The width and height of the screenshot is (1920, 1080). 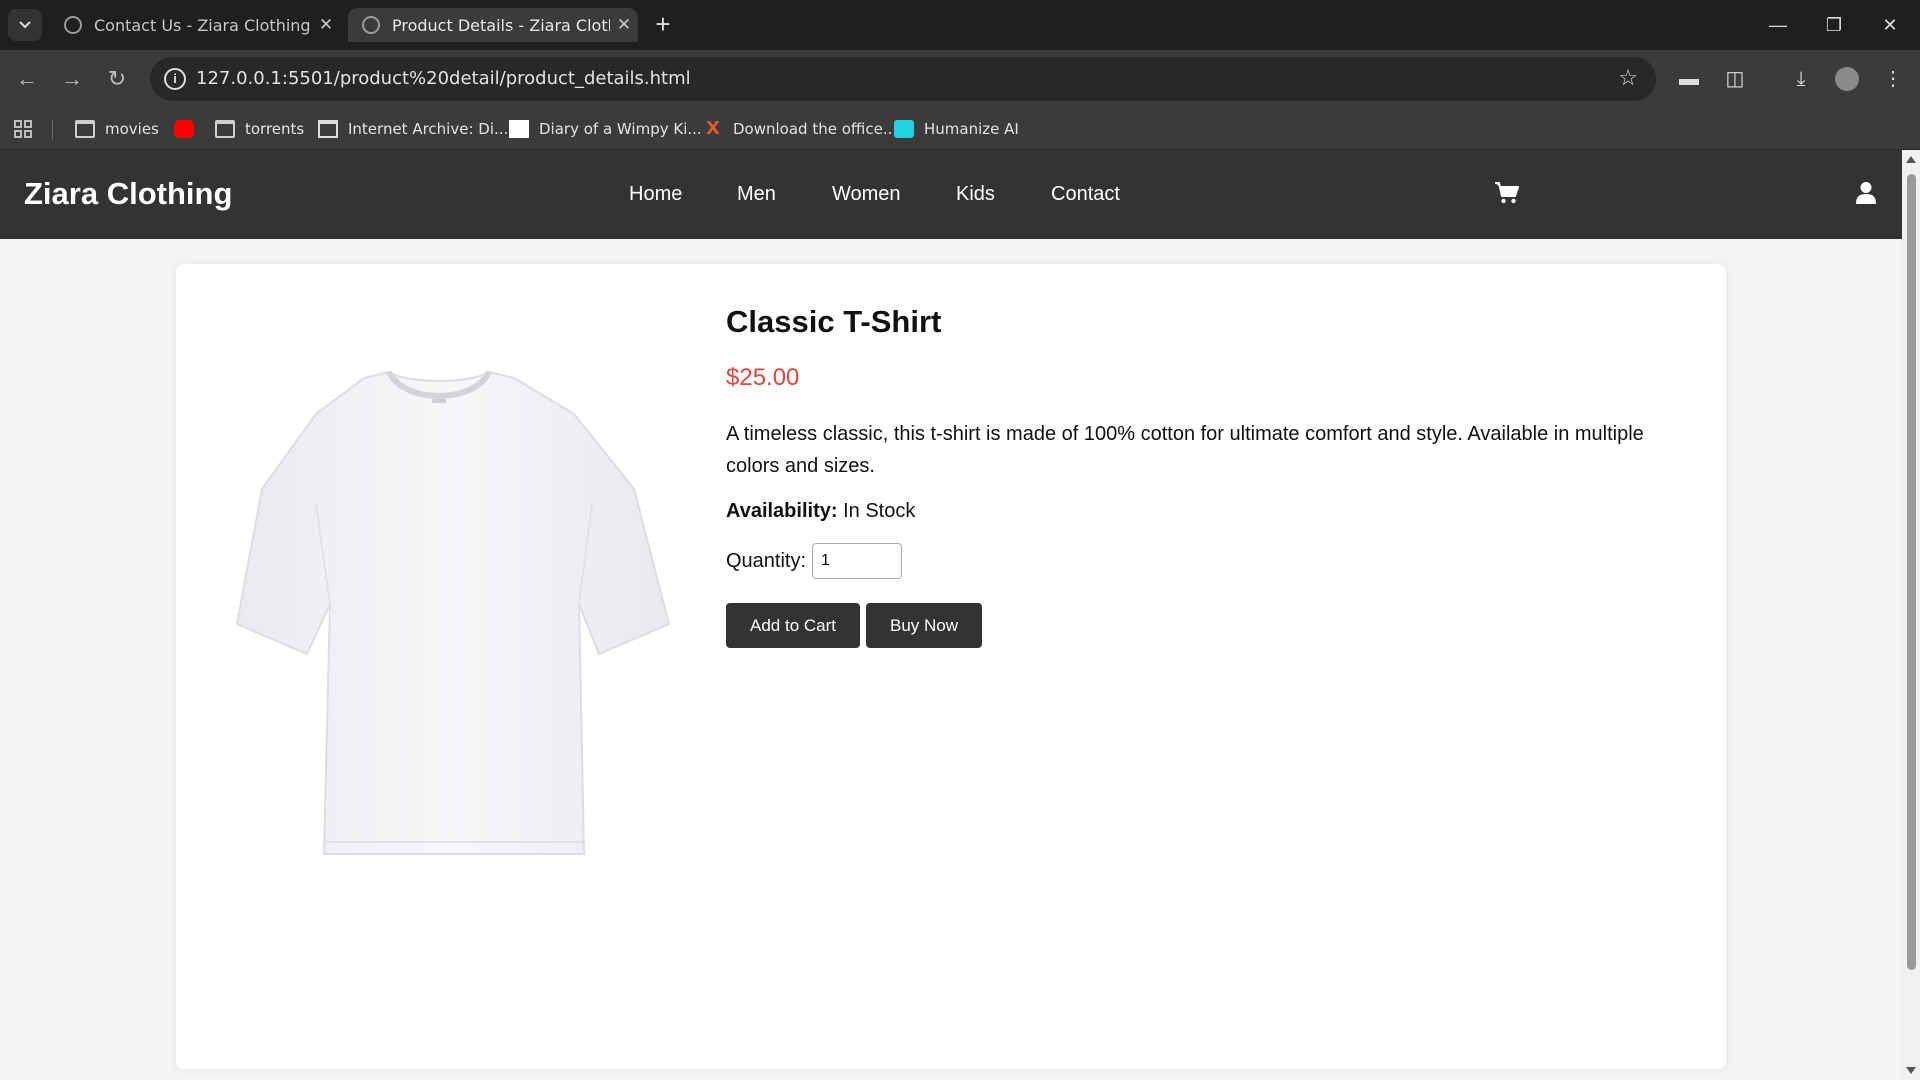 What do you see at coordinates (519, 129) in the screenshot?
I see `page-icon` at bounding box center [519, 129].